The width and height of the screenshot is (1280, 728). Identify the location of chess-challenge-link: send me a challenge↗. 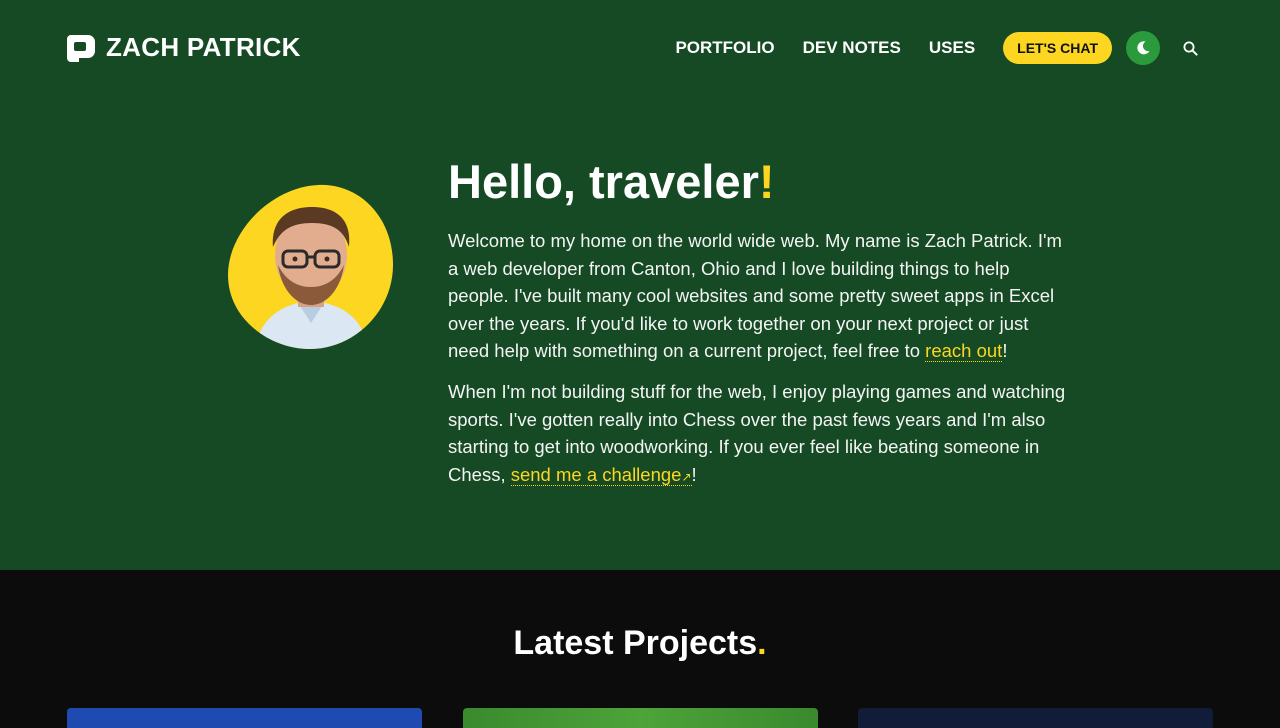
(601, 474).